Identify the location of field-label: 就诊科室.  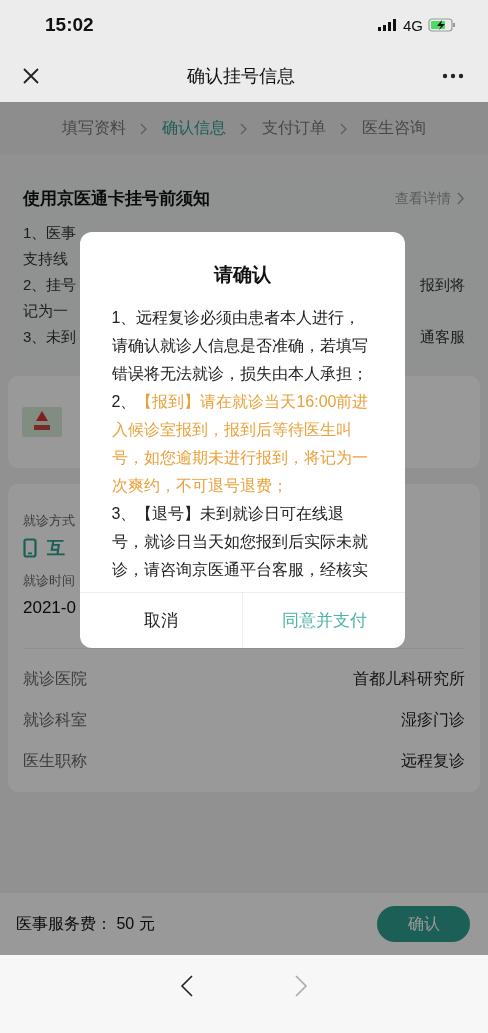
(55, 720).